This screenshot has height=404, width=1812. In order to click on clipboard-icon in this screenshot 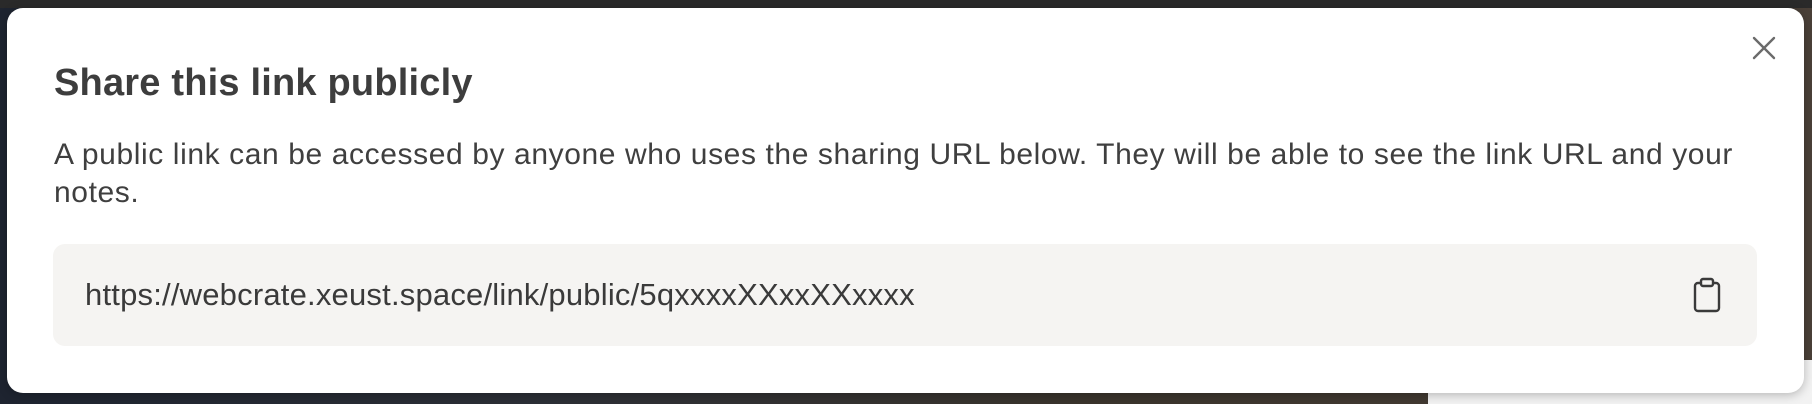, I will do `click(1707, 295)`.